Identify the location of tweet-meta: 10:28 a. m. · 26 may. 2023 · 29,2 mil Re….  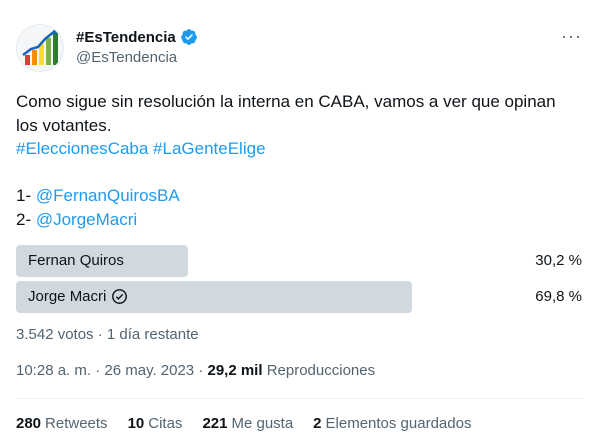
(195, 370).